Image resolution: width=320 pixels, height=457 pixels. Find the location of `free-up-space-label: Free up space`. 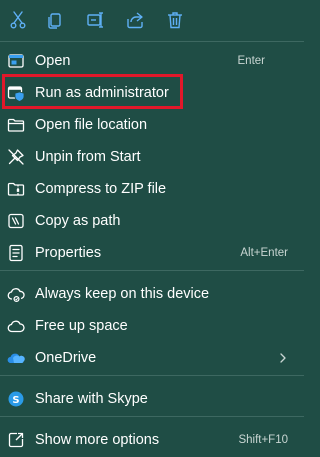

free-up-space-label: Free up space is located at coordinates (81, 326).